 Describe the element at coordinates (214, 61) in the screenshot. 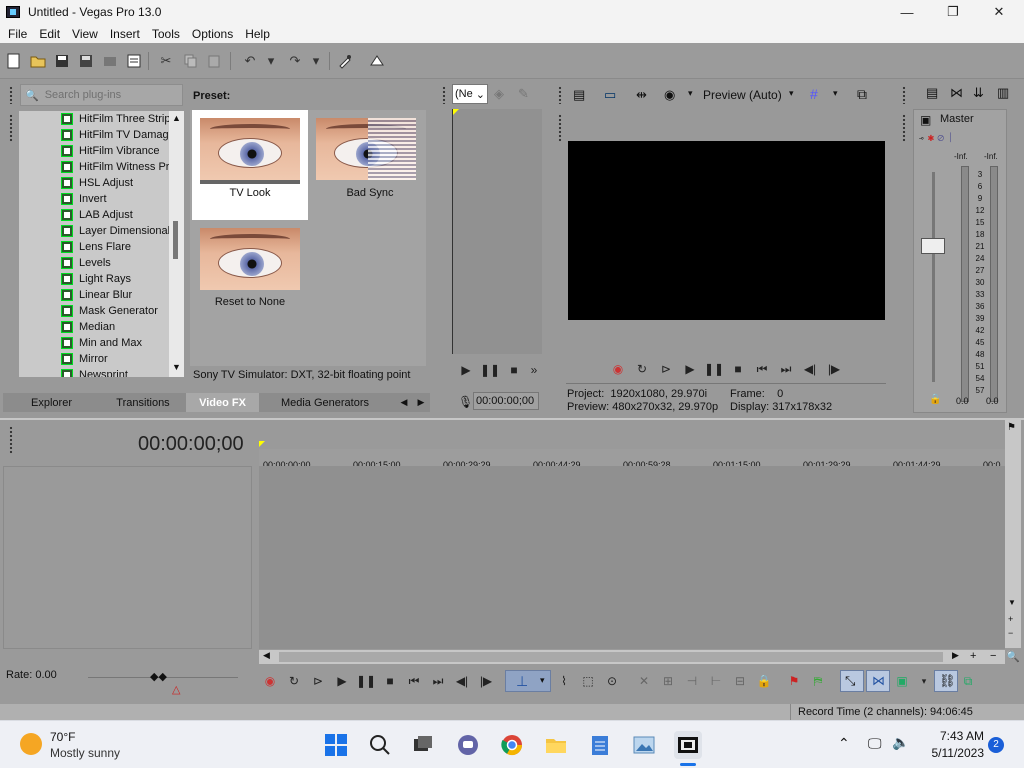

I see `paste-icon` at that location.